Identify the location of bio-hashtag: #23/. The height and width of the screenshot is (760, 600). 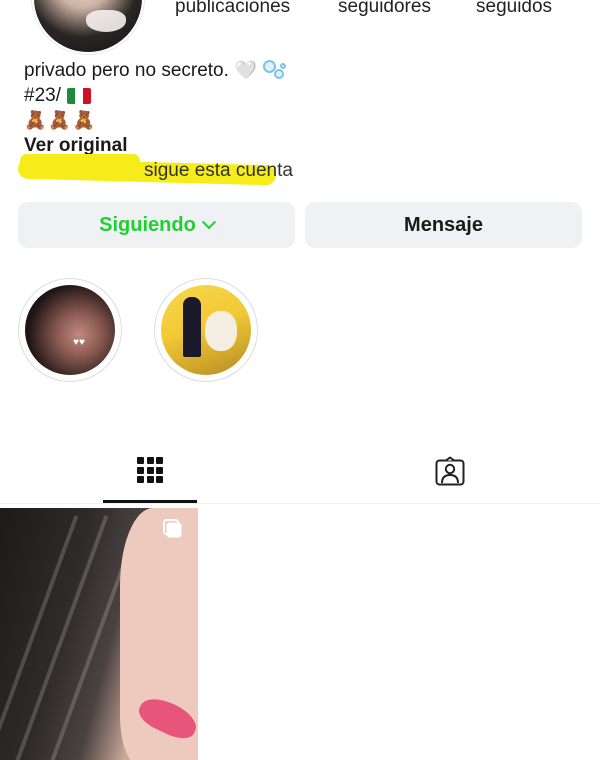
(42, 95).